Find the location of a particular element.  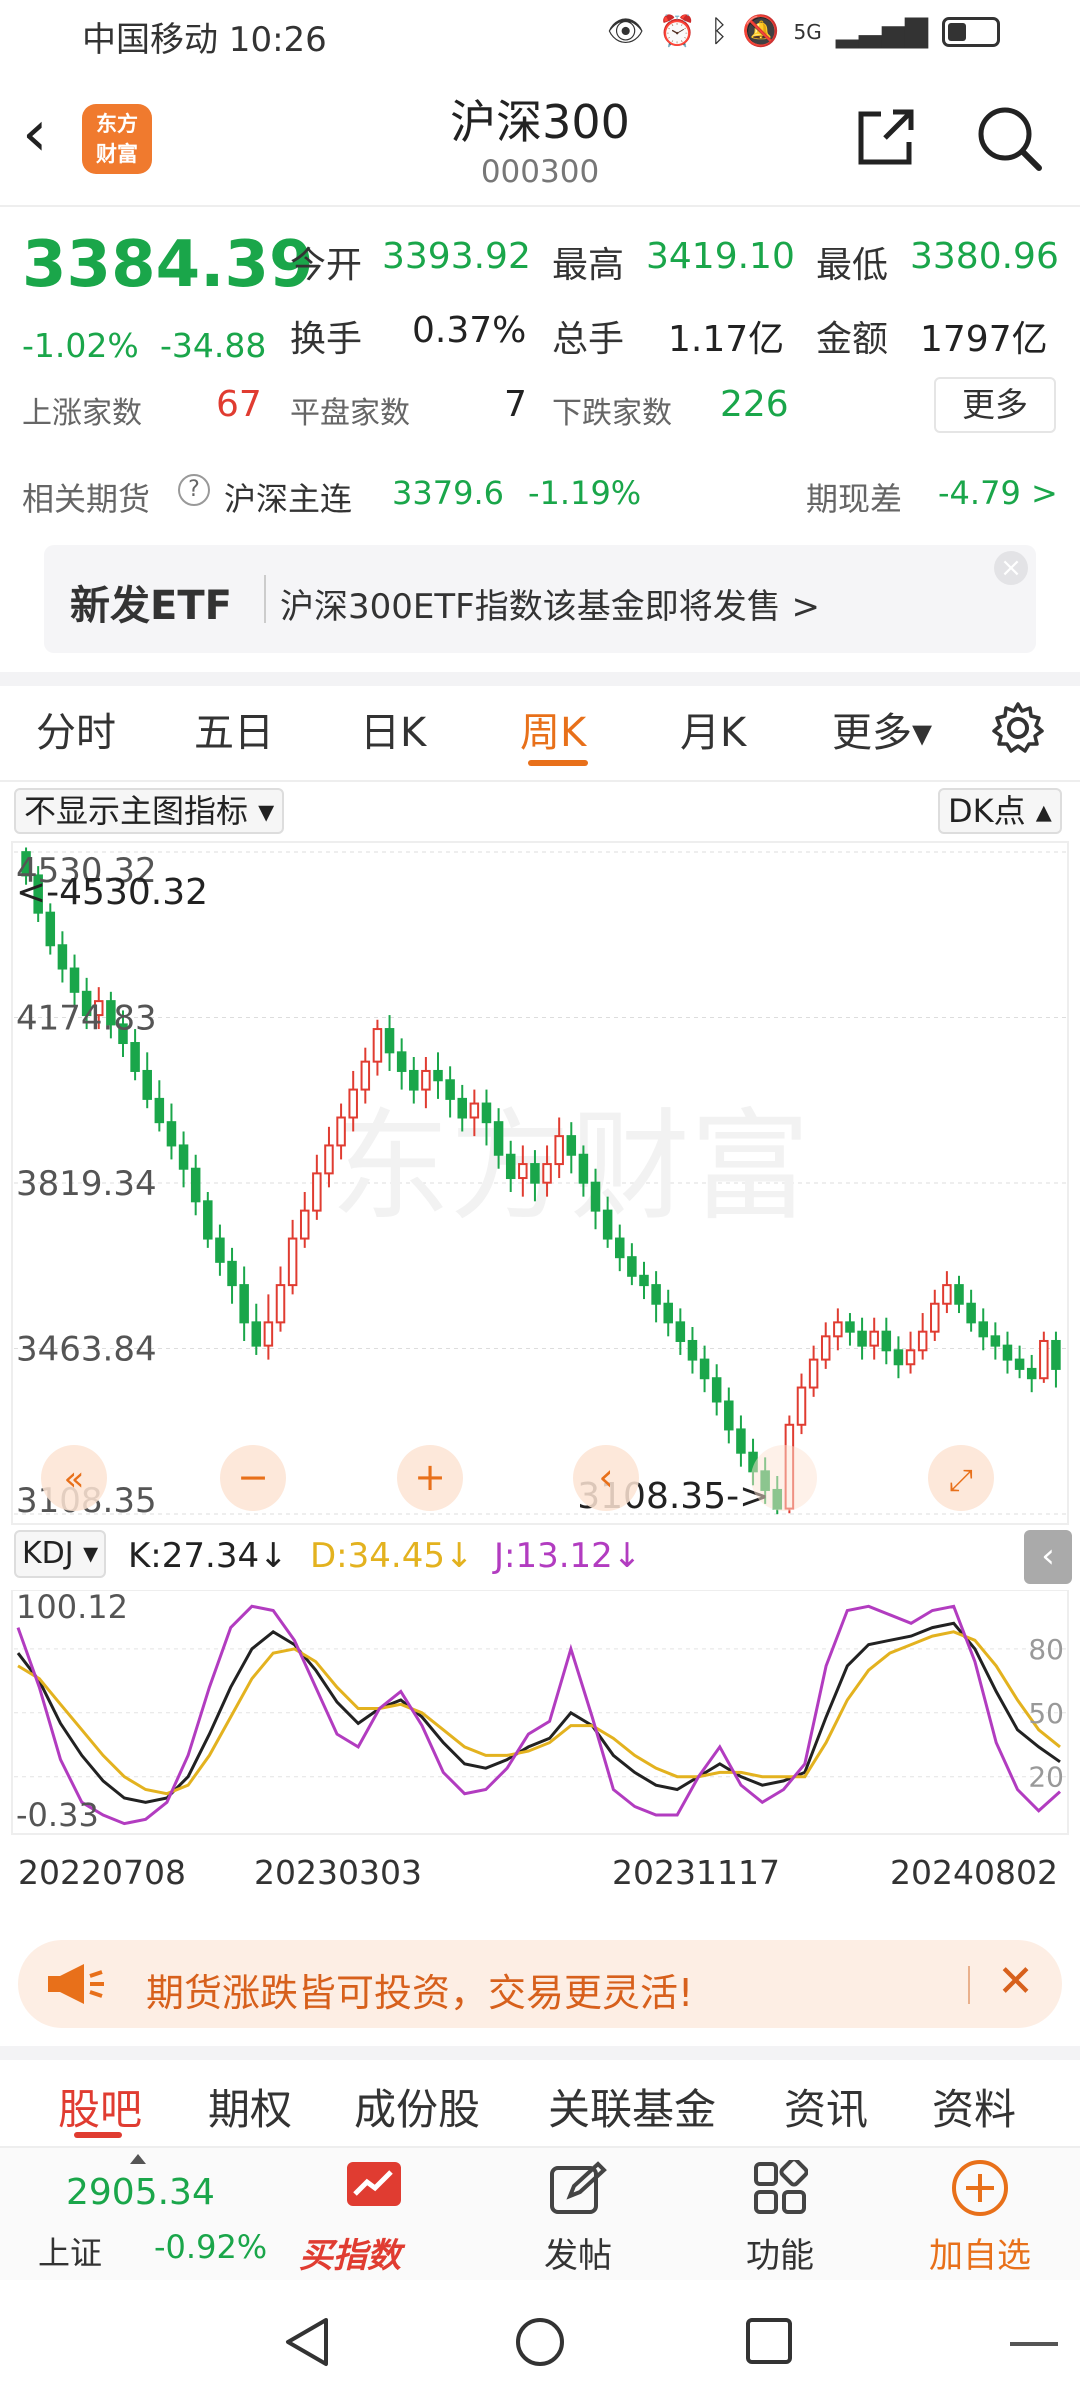

low-label: 最低 is located at coordinates (852, 265).